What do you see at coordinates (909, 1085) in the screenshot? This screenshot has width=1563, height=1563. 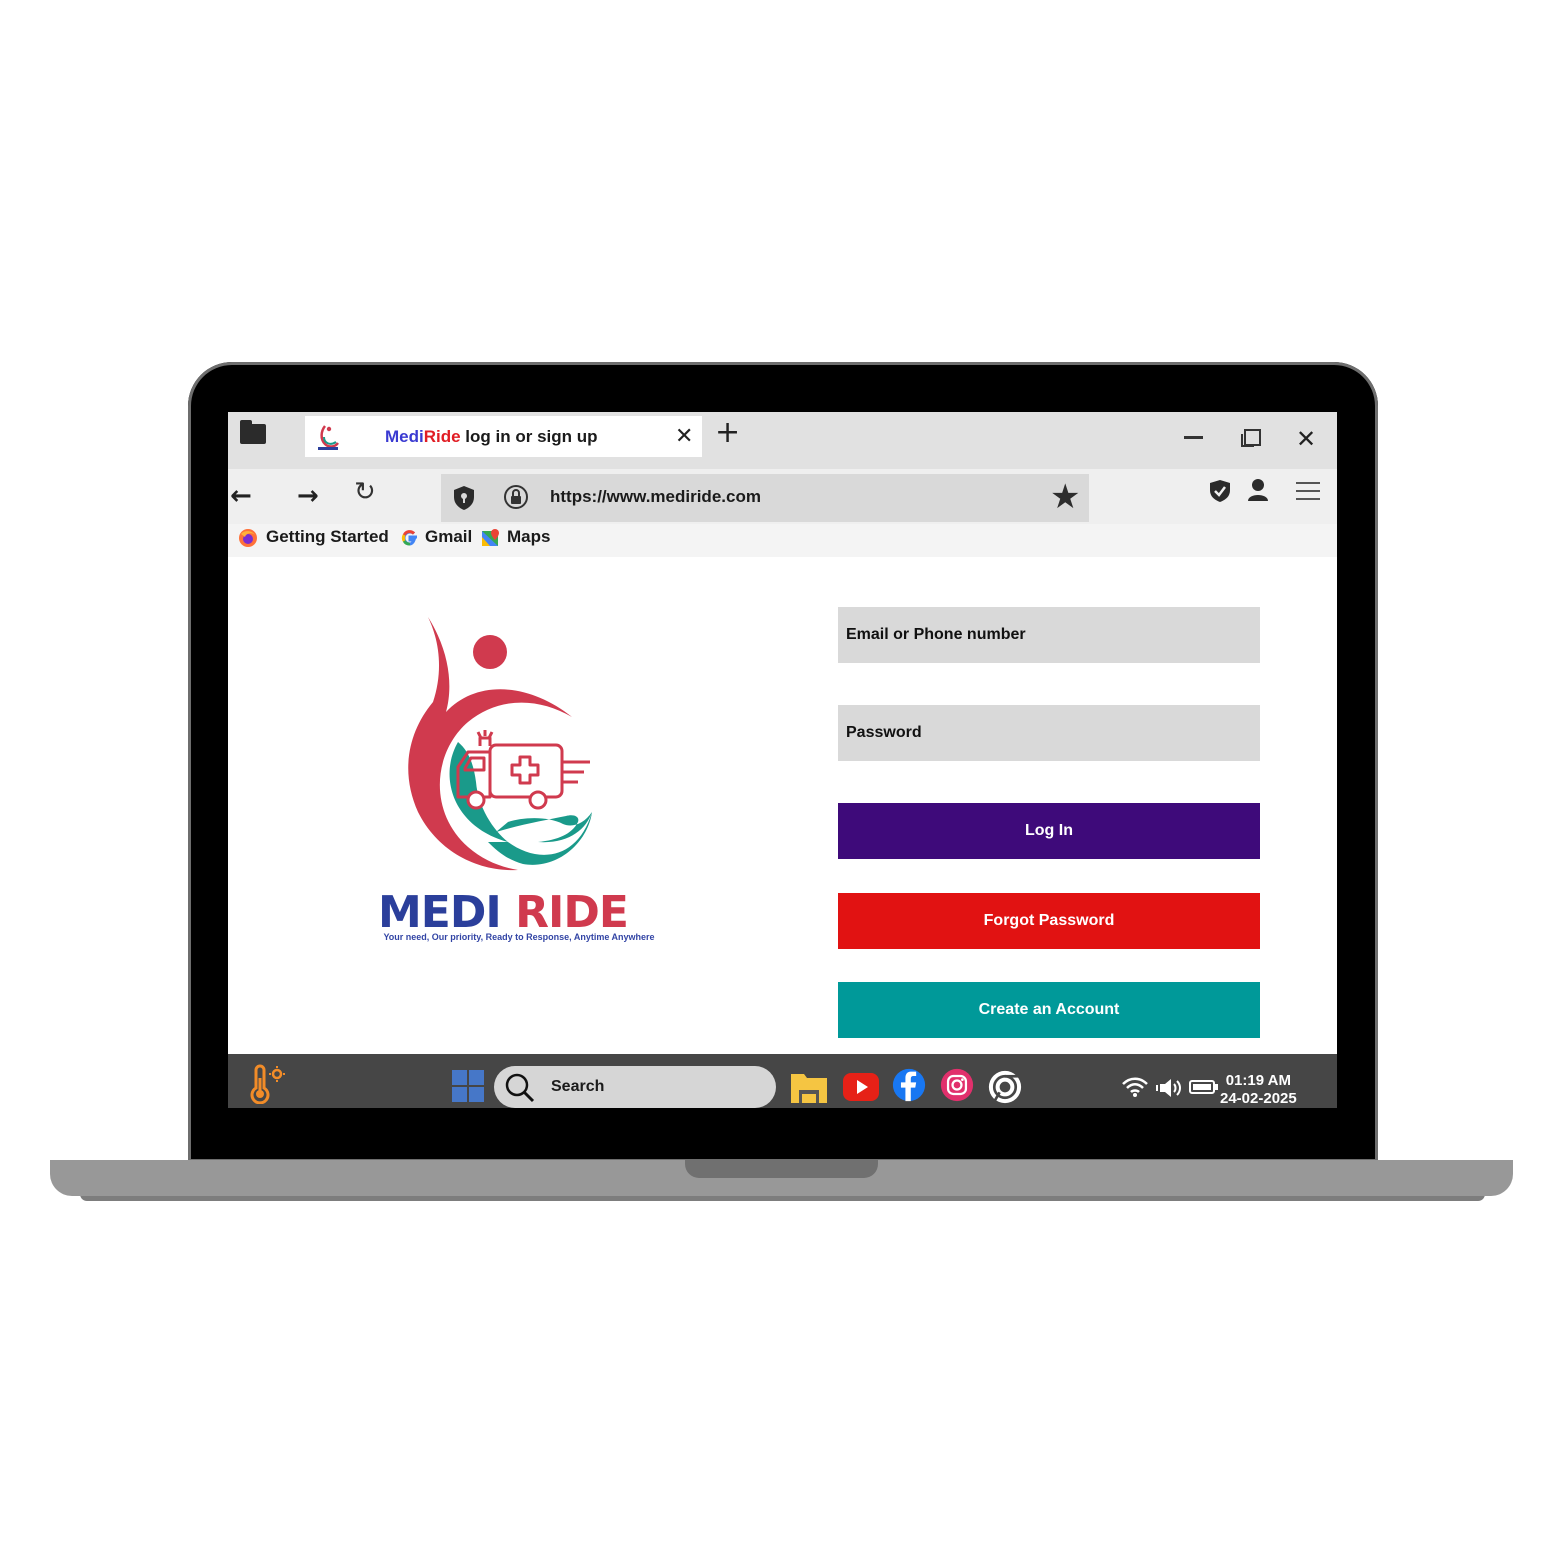 I see `facebook-icon` at bounding box center [909, 1085].